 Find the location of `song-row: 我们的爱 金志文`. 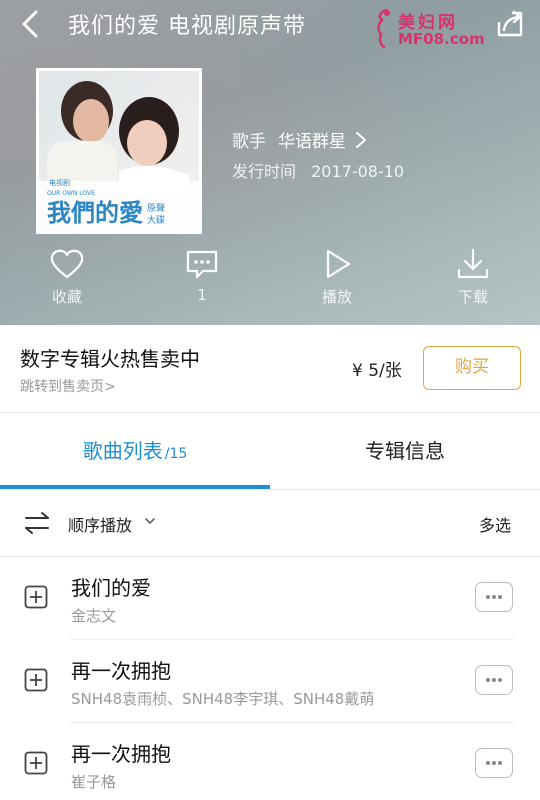

song-row: 我们的爱 金志文 is located at coordinates (270, 598).